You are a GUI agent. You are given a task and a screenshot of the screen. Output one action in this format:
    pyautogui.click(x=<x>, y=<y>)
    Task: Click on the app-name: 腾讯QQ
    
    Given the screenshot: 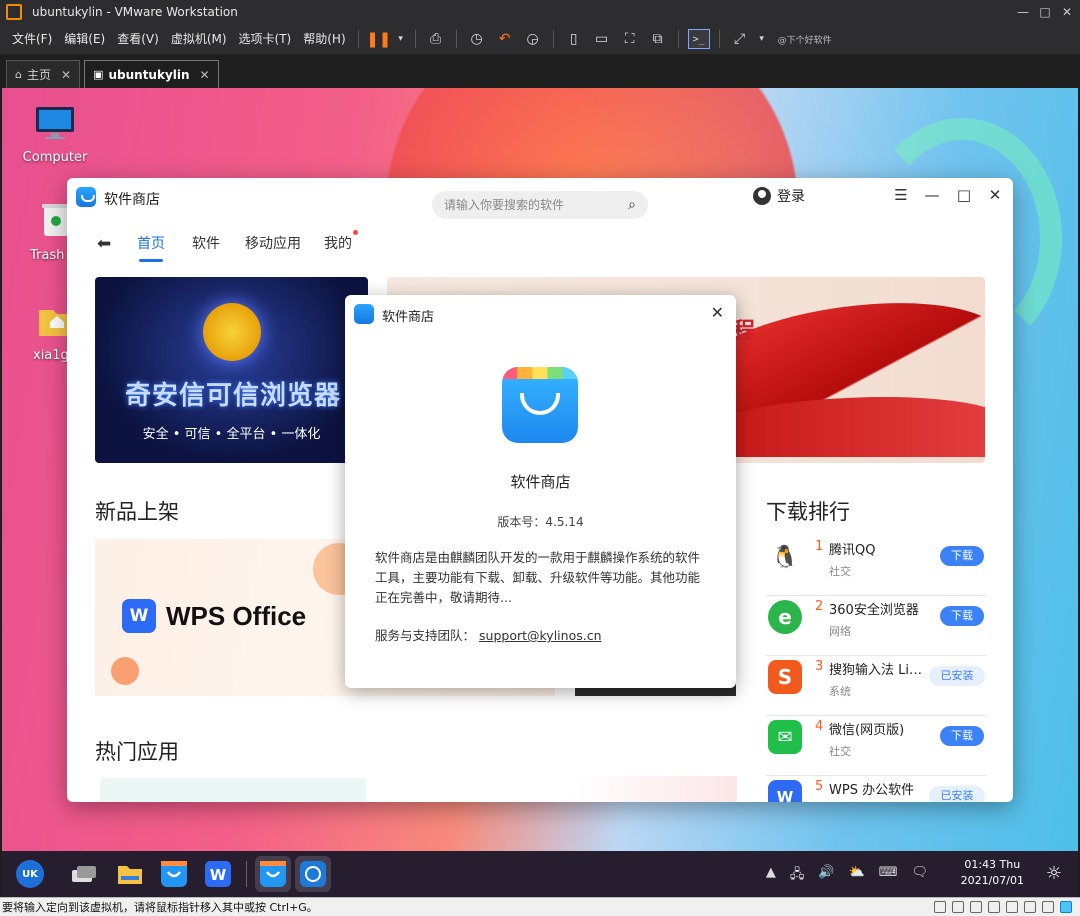 What is the action you would take?
    pyautogui.click(x=852, y=550)
    